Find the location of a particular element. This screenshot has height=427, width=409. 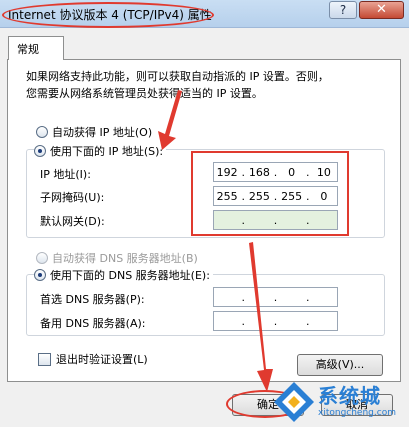

watermark-logo-icon is located at coordinates (294, 402).